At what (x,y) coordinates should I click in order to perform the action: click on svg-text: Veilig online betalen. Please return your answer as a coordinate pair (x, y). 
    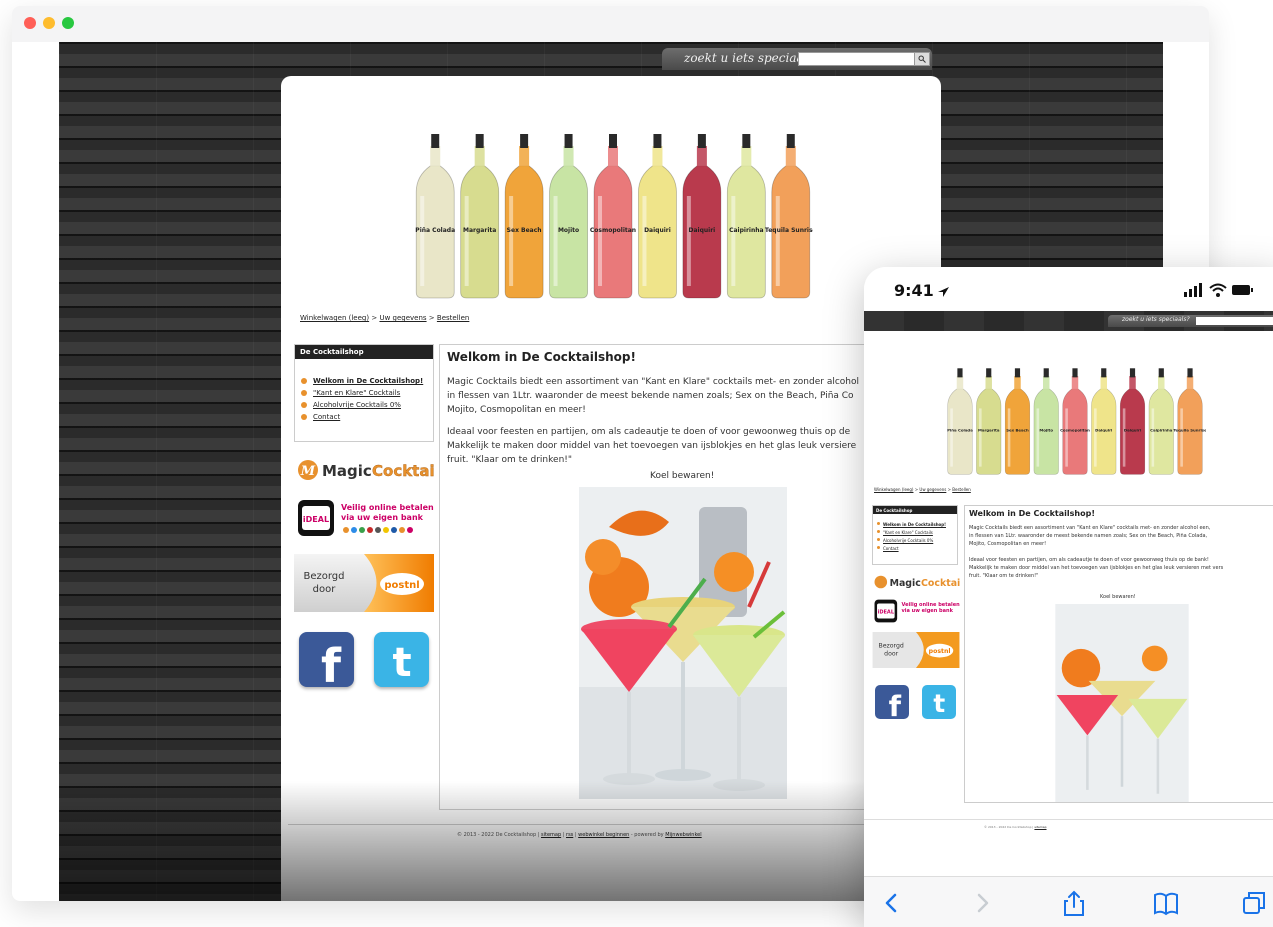
    Looking at the image, I should click on (931, 605).